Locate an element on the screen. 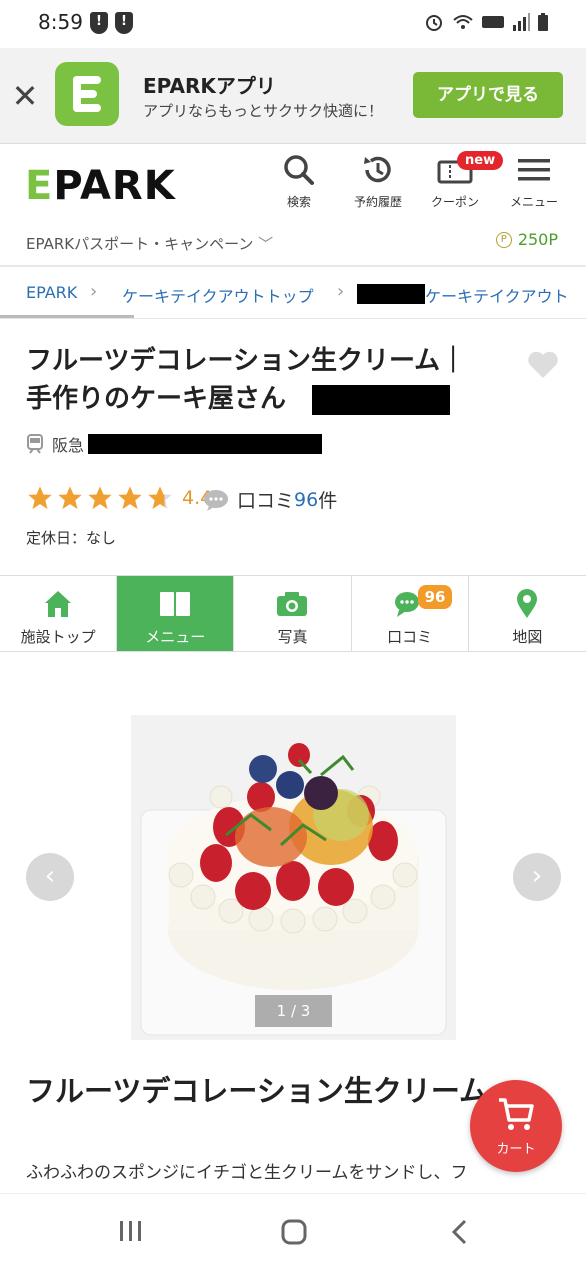 The width and height of the screenshot is (586, 1271). station-info: 阪急 is located at coordinates (55, 444).